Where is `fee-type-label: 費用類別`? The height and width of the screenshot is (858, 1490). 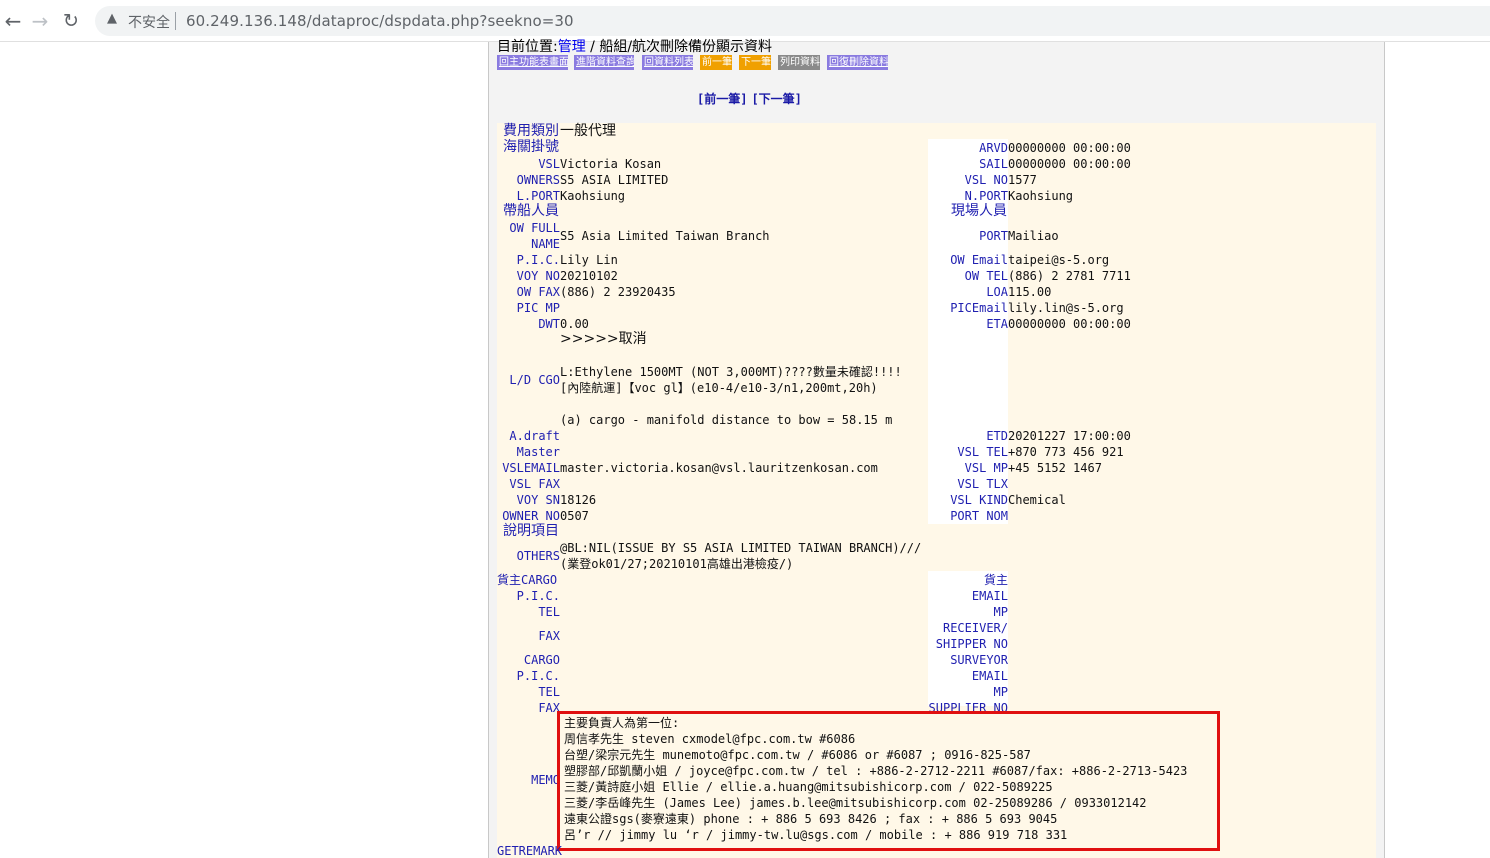
fee-type-label: 費用類別 is located at coordinates (531, 131).